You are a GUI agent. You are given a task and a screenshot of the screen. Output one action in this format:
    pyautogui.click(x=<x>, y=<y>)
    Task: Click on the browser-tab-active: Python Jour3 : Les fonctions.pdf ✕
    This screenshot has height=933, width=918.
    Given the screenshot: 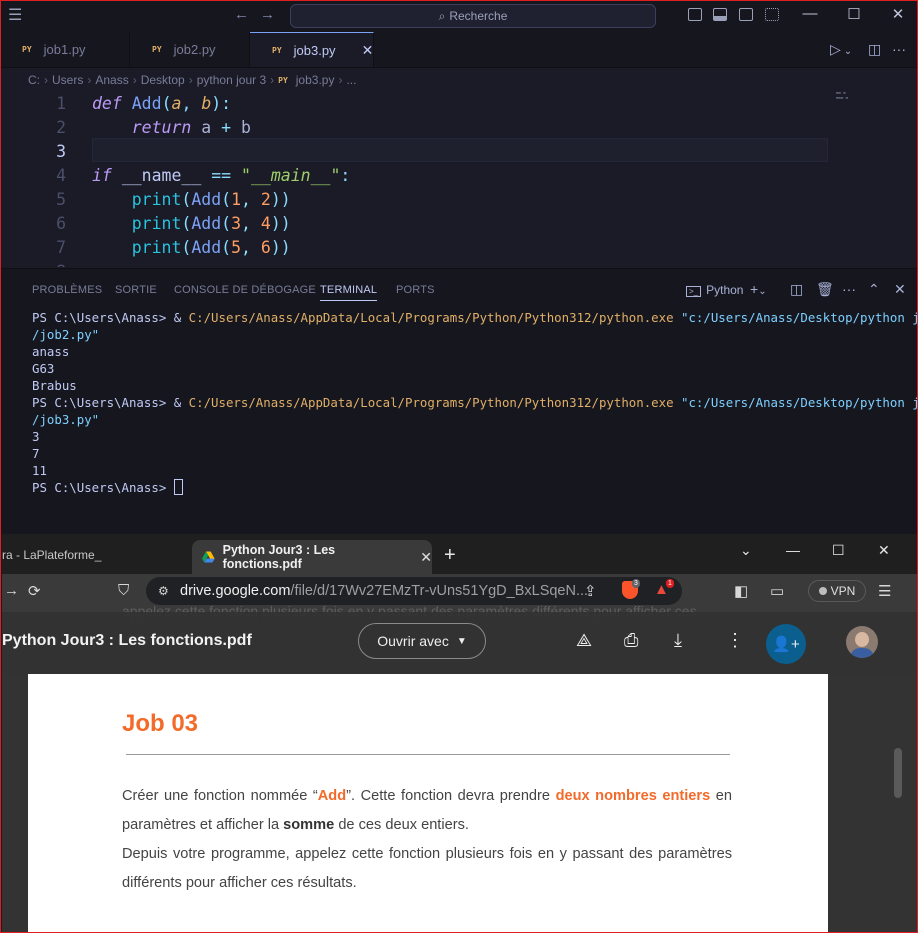 What is the action you would take?
    pyautogui.click(x=312, y=557)
    